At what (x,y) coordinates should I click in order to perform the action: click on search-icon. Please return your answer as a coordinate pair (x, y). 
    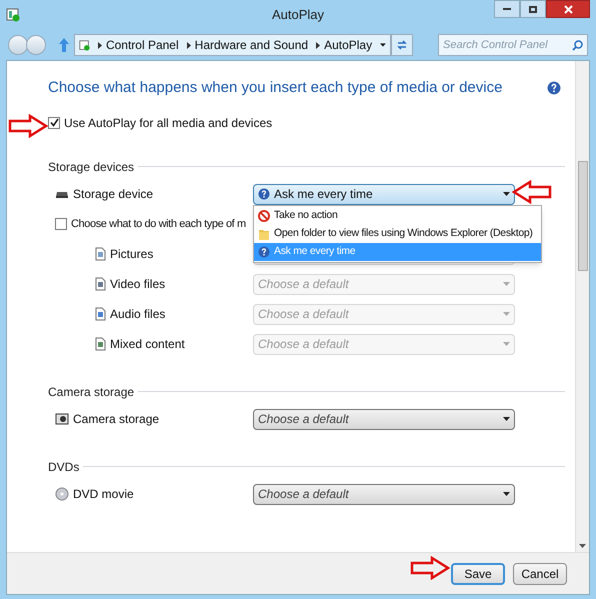
    Looking at the image, I should click on (577, 45).